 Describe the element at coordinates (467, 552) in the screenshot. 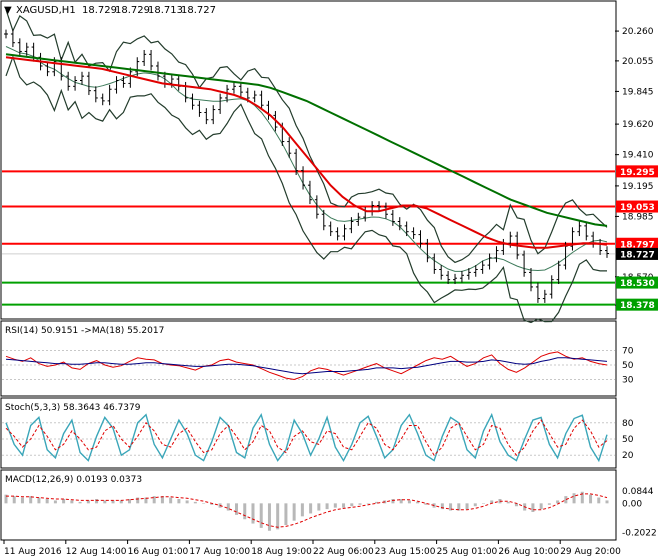

I see `x-tick-label: 25 Aug 01:00` at that location.